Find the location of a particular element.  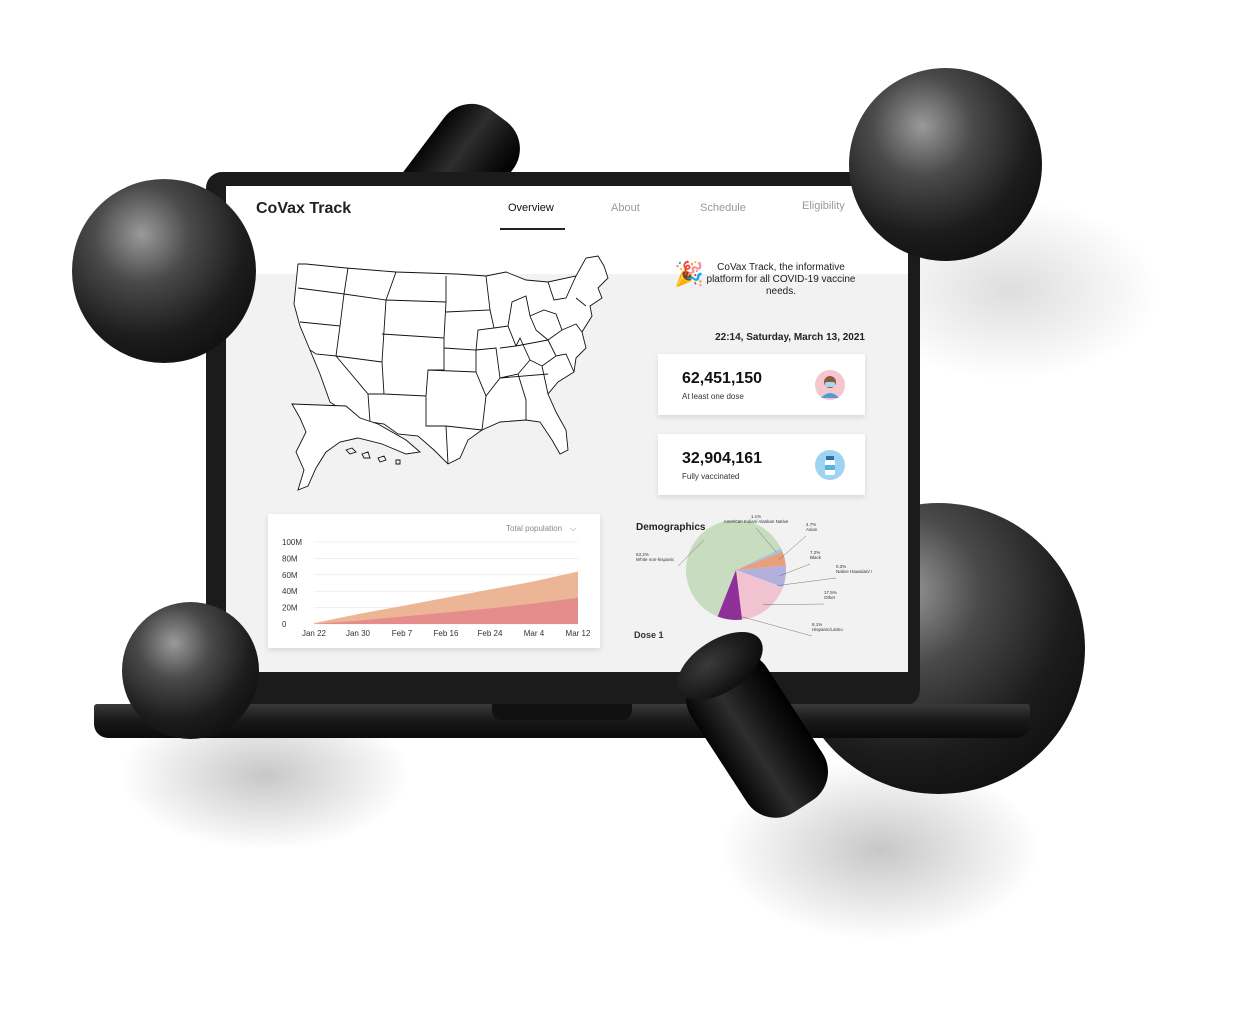

stat-card-first-dose: 62,451,150 At least one dose is located at coordinates (761, 384).